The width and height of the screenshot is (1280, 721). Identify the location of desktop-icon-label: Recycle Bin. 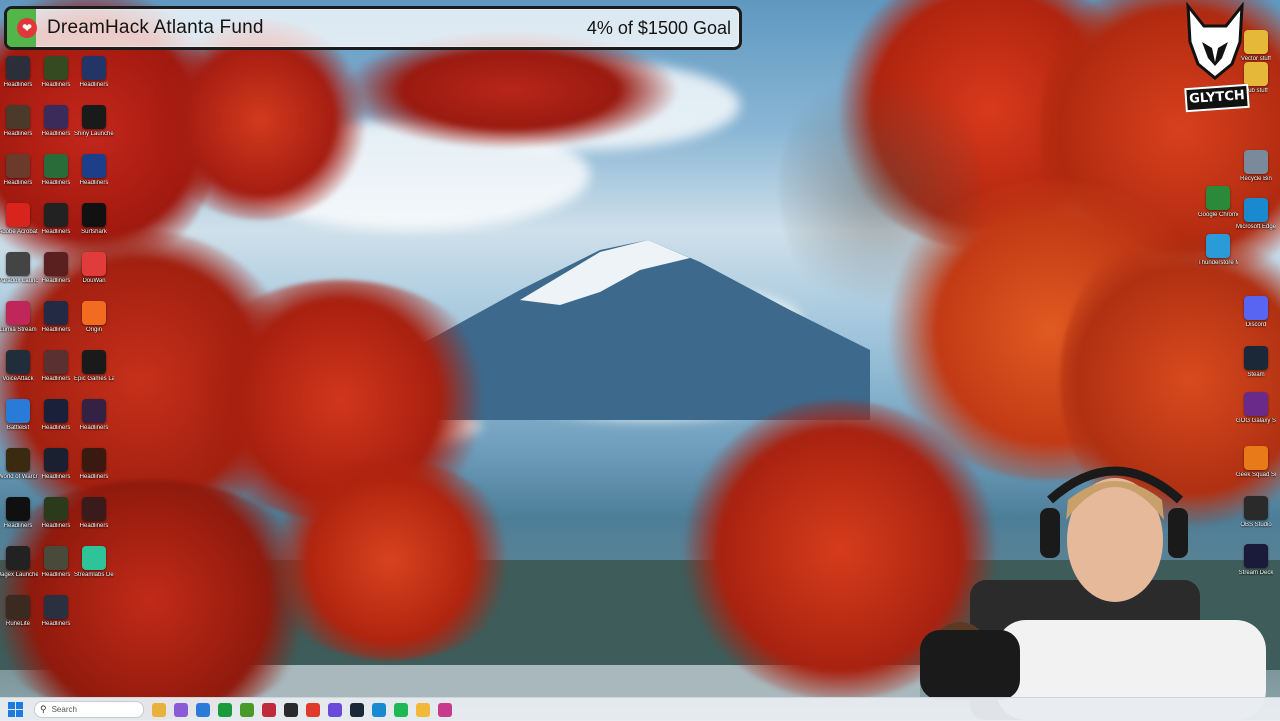
(1256, 179).